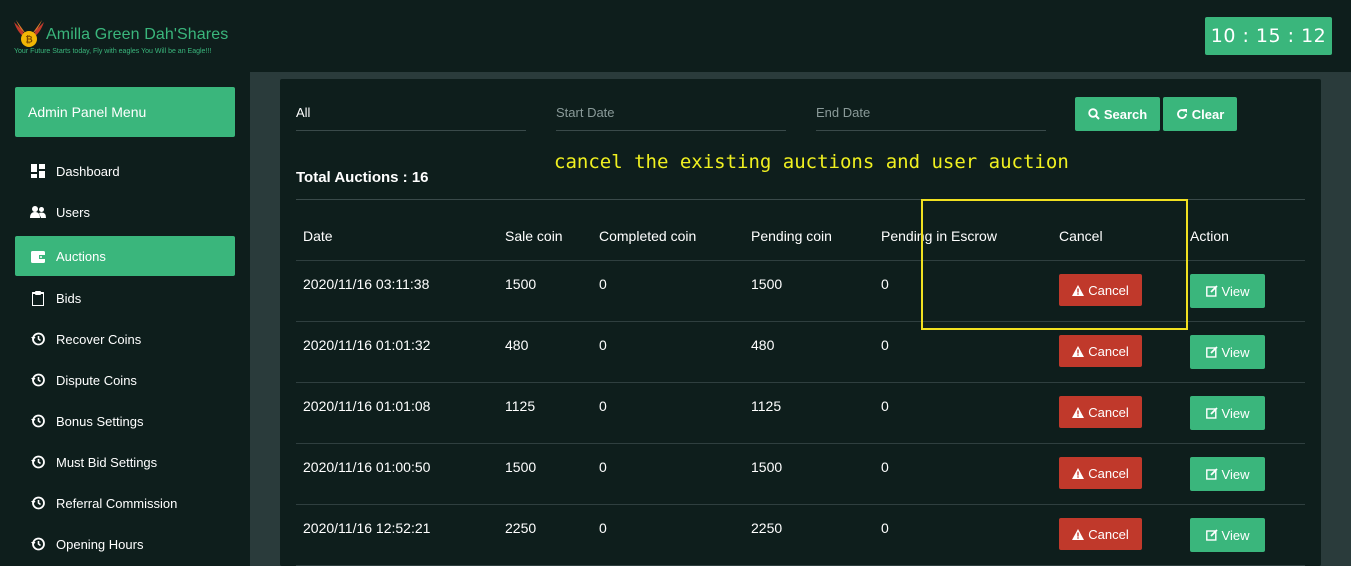  Describe the element at coordinates (1208, 114) in the screenshot. I see `clear-button-label: Clear` at that location.